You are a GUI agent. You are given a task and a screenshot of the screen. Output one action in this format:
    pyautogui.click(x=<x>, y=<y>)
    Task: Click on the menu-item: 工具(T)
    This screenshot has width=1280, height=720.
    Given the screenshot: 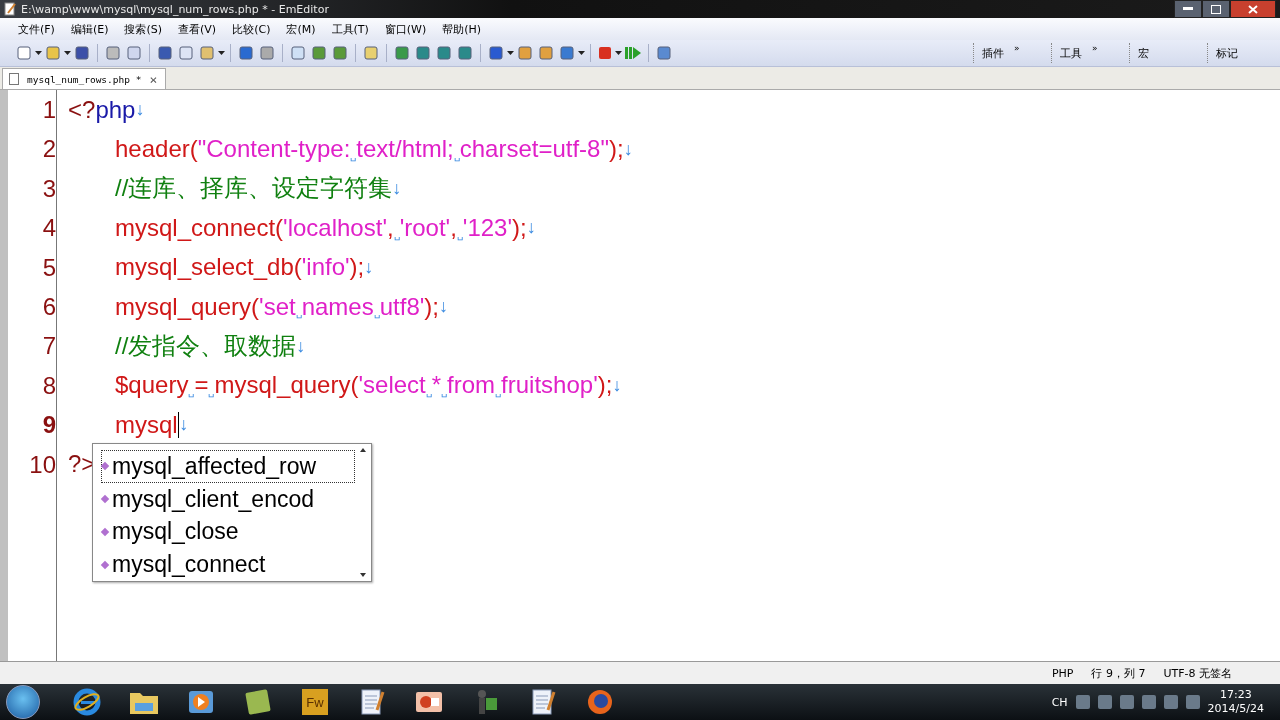 What is the action you would take?
    pyautogui.click(x=350, y=29)
    